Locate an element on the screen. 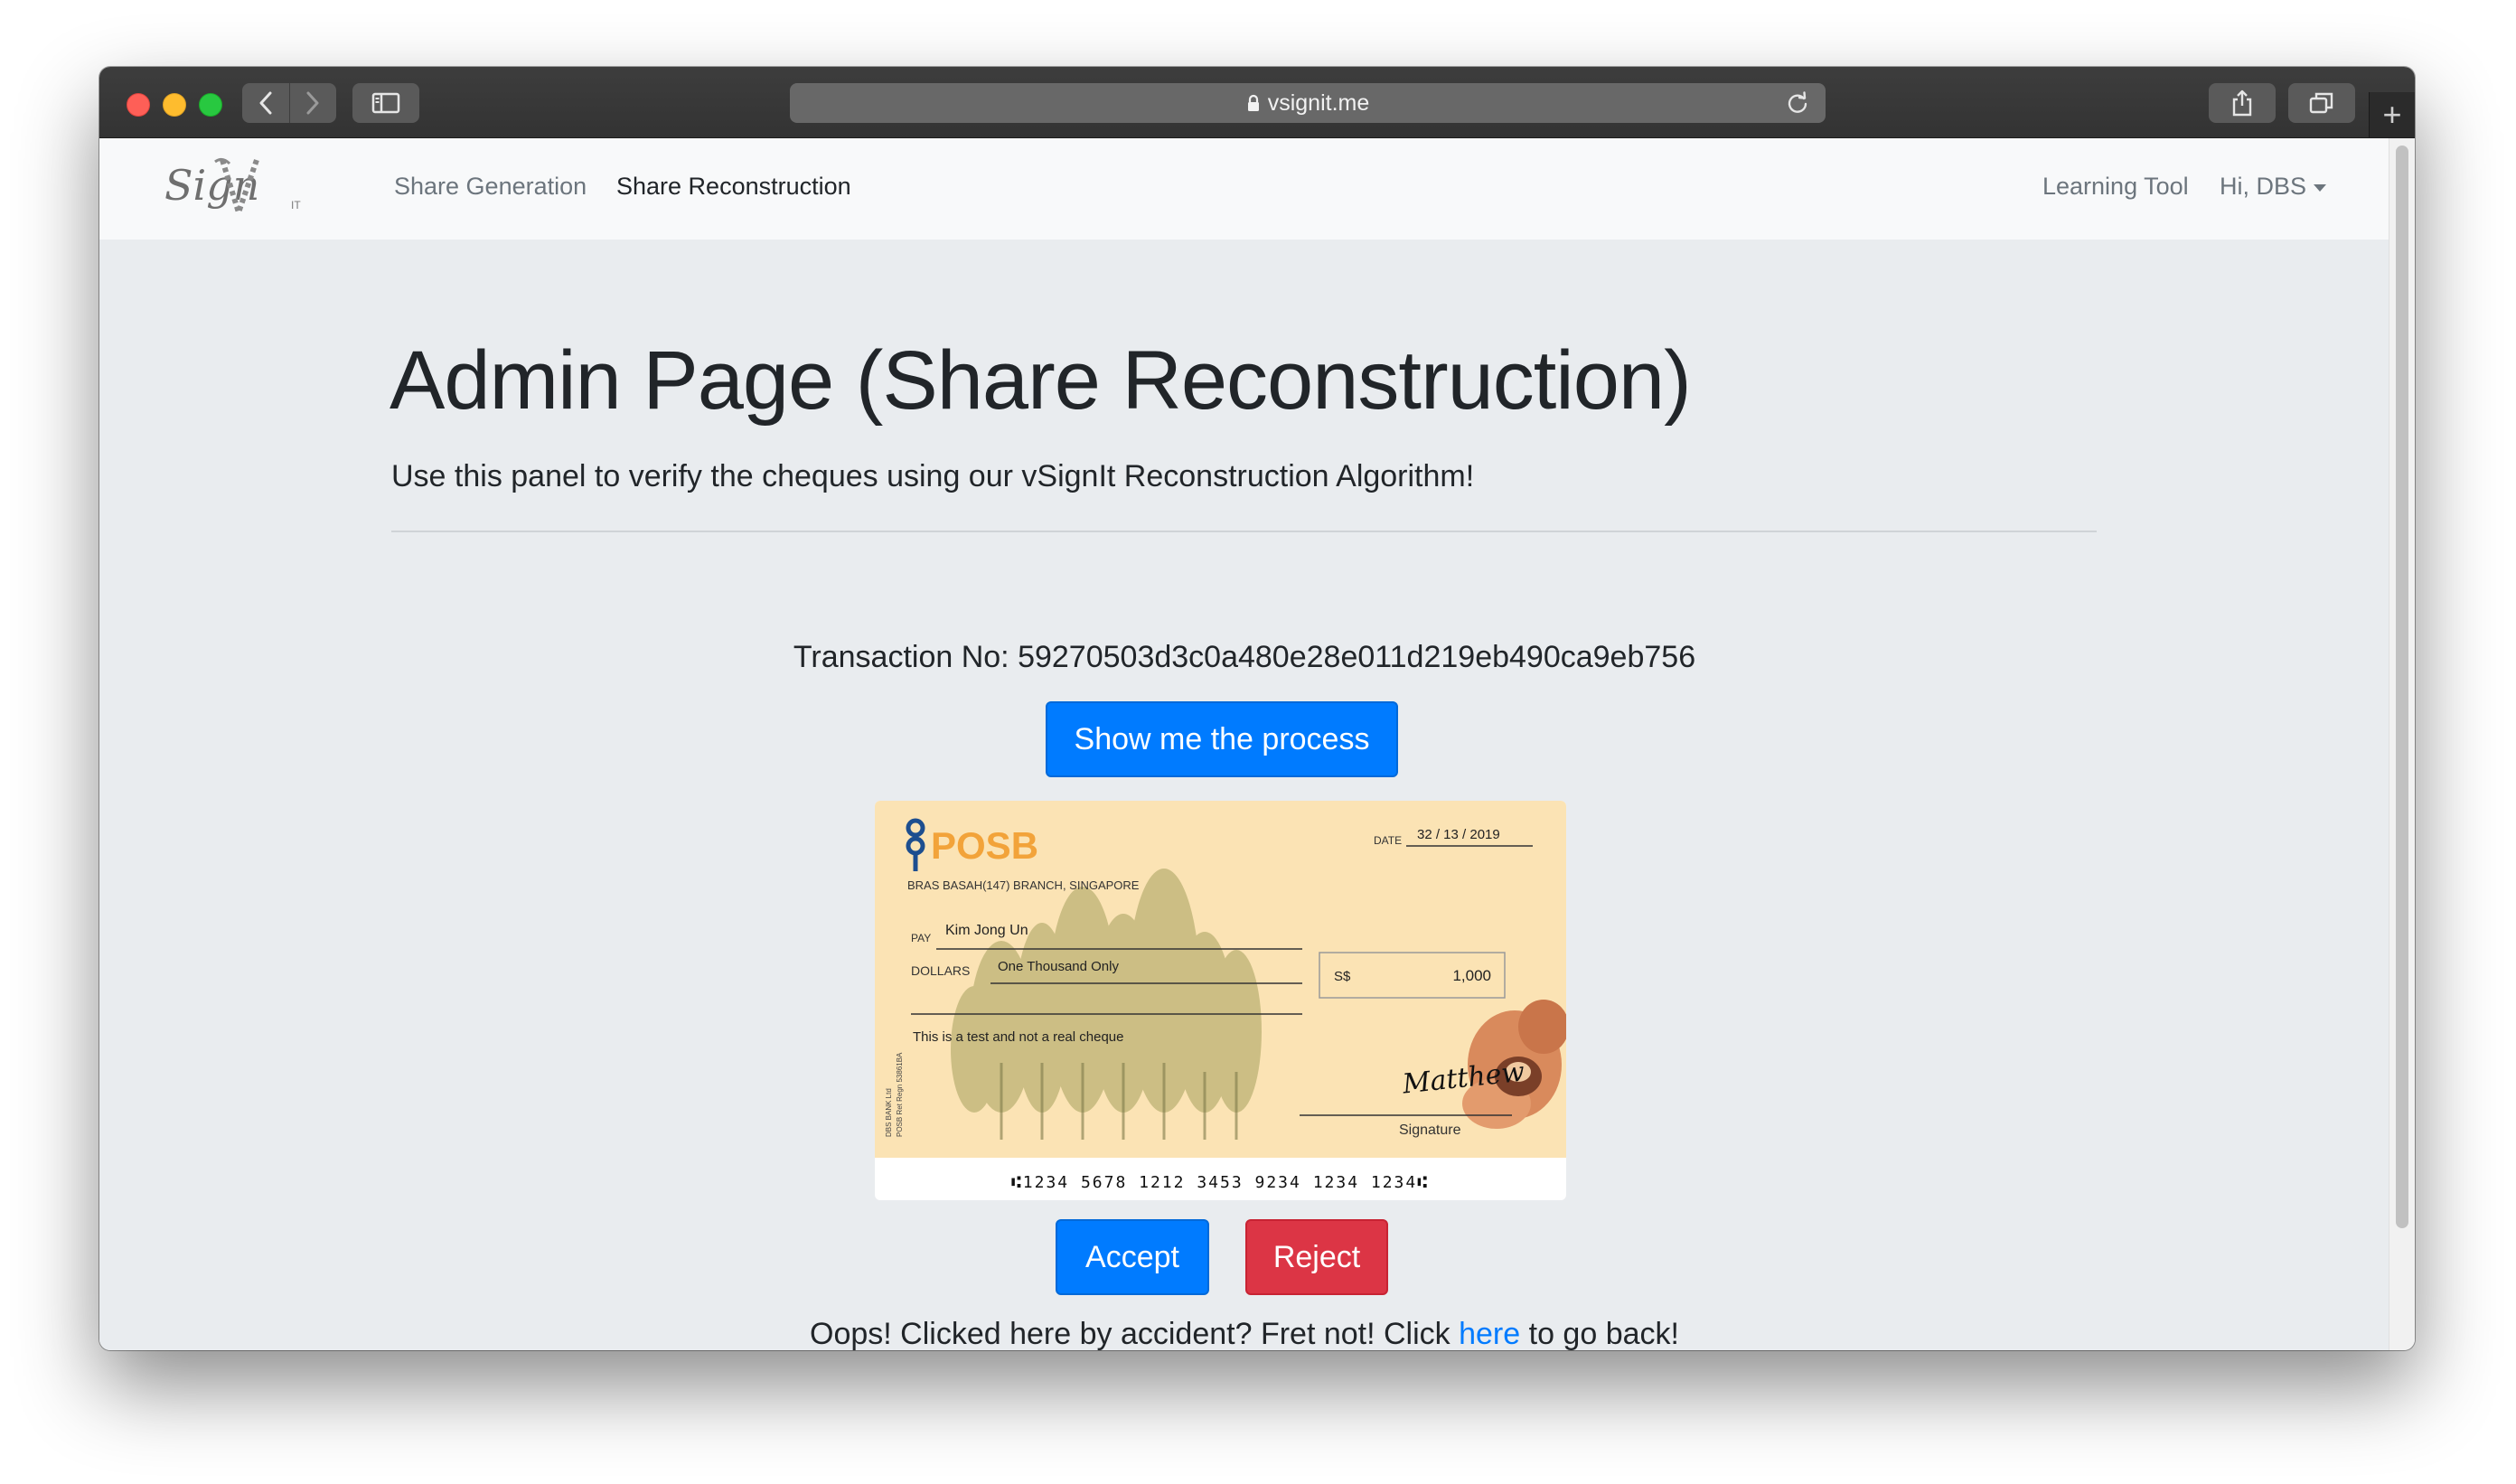 This screenshot has width=2516, height=1484. history-nav is located at coordinates (289, 103).